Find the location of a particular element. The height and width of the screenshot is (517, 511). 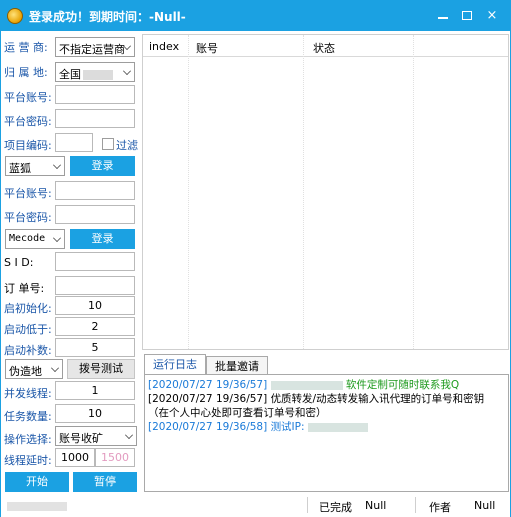

maximize-button is located at coordinates (467, 16).